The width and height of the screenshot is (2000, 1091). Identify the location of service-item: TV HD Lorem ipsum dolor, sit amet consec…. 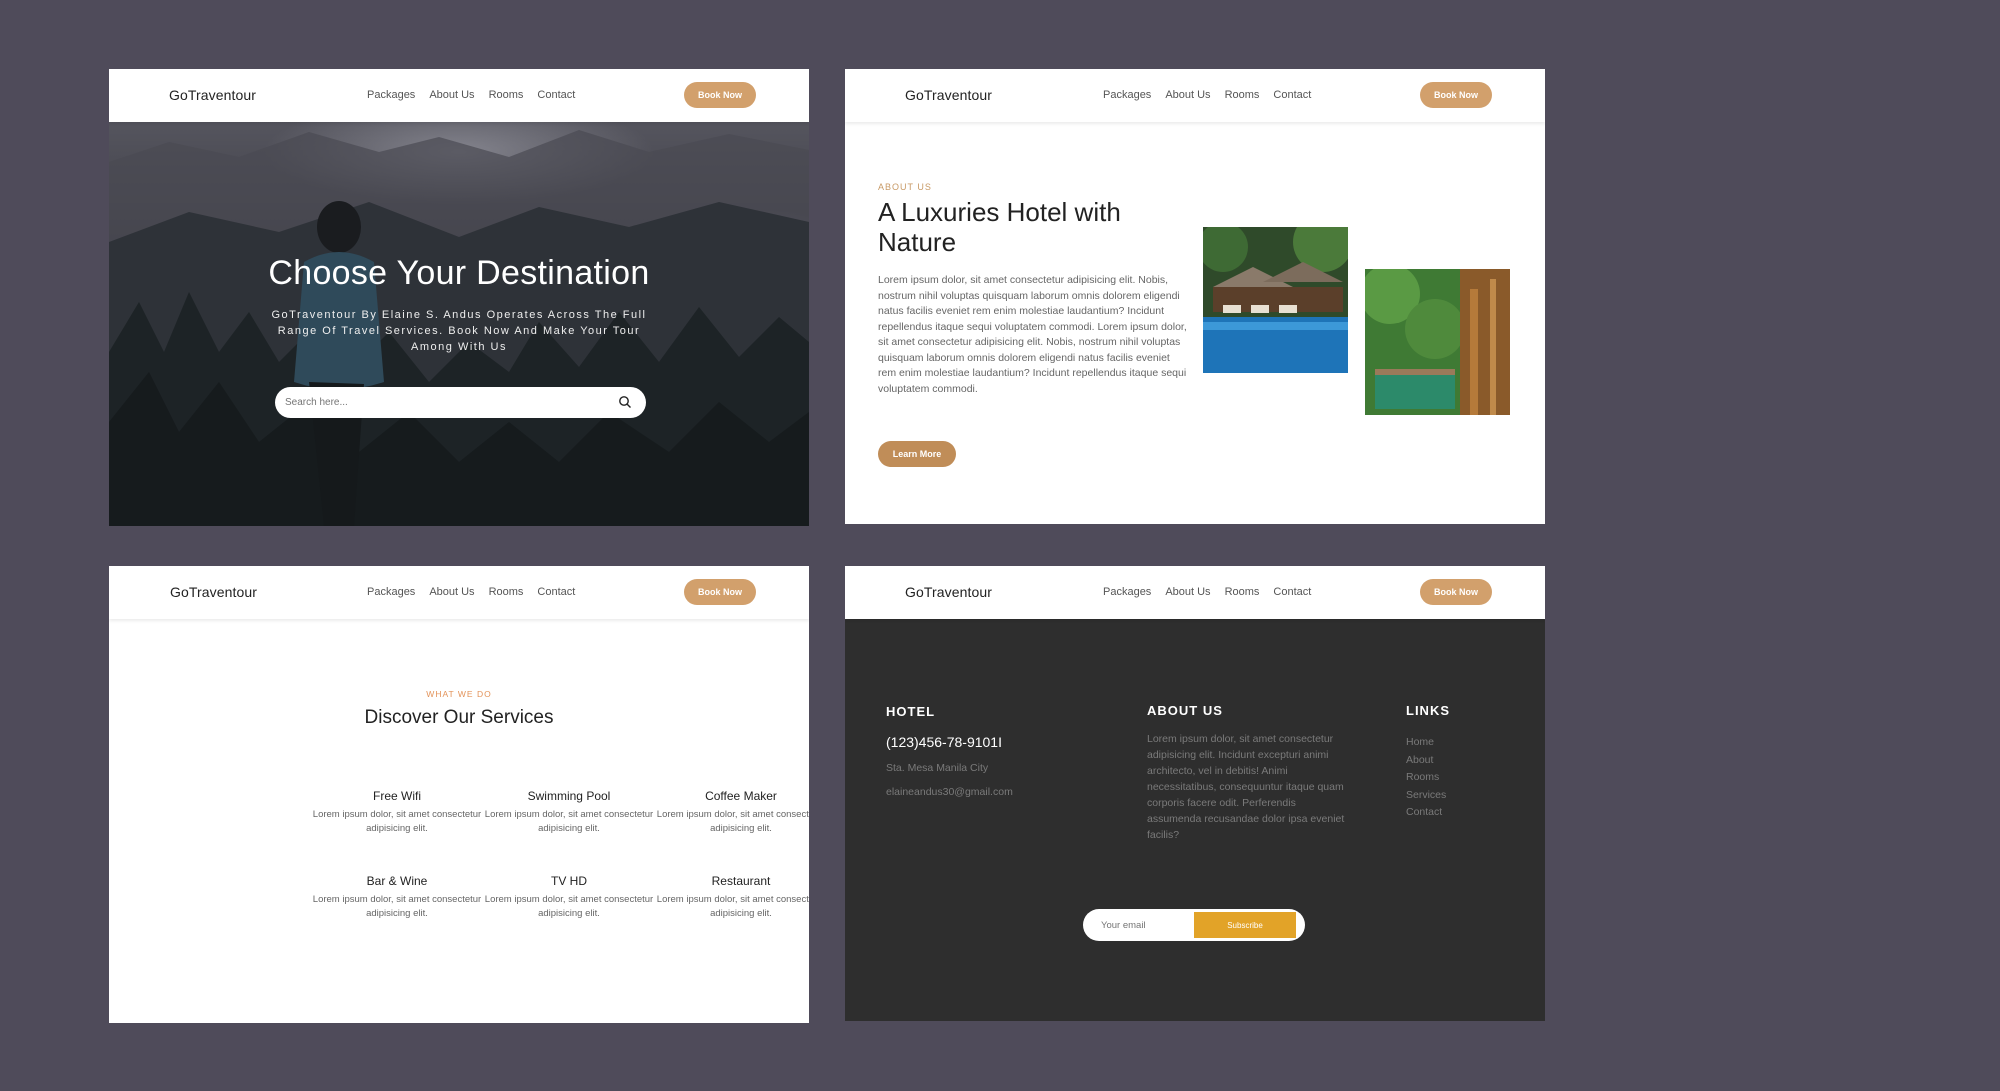
(569, 897).